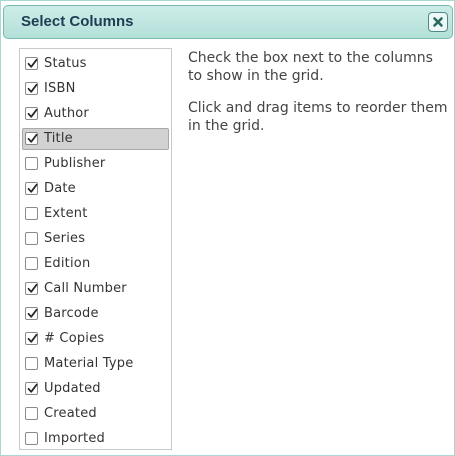  What do you see at coordinates (89, 363) in the screenshot?
I see `column-label: Material Type` at bounding box center [89, 363].